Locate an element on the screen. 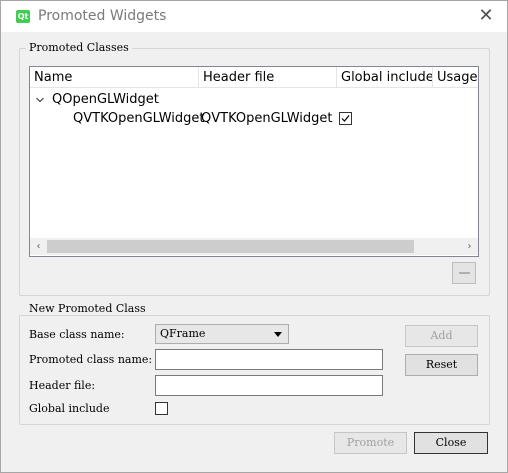 The height and width of the screenshot is (473, 508). column-header-name: Name is located at coordinates (114, 77).